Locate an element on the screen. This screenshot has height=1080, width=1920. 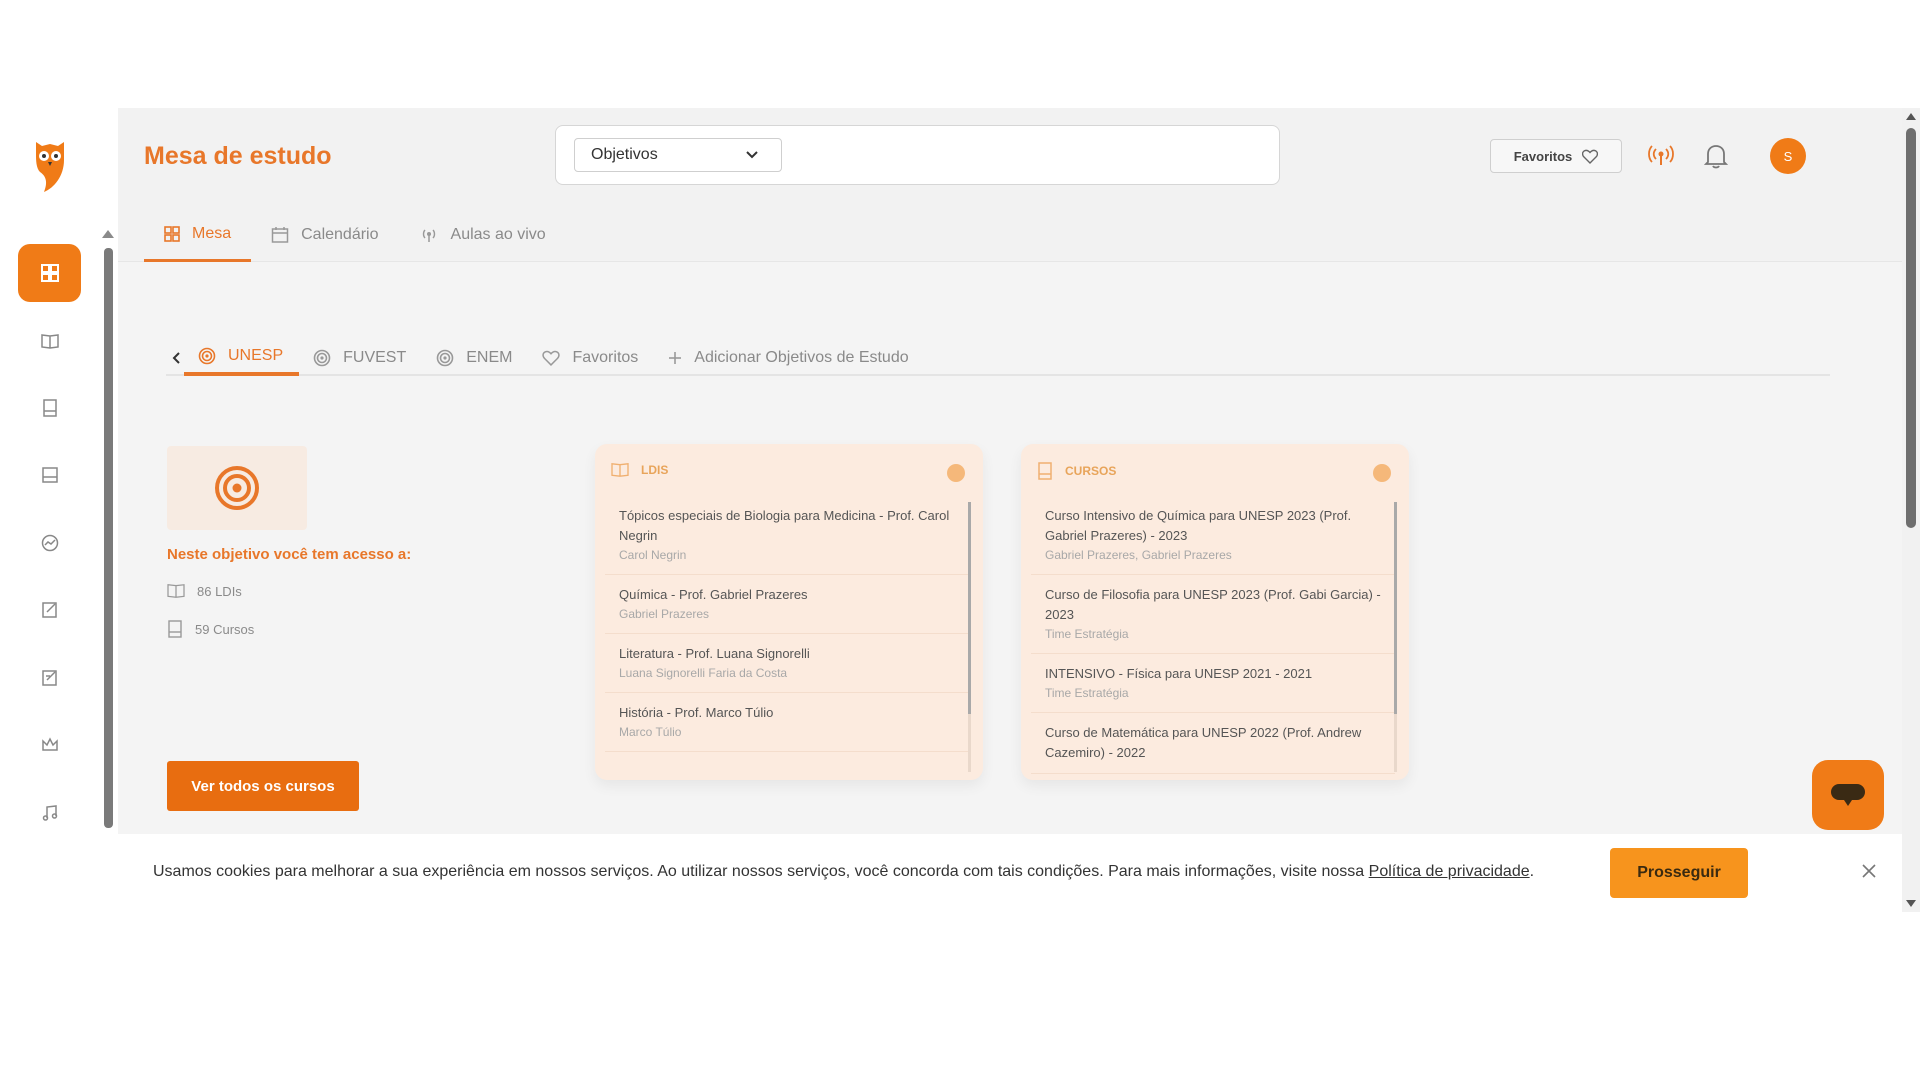
list-item-subtitle: Marco Túlio is located at coordinates (650, 732).